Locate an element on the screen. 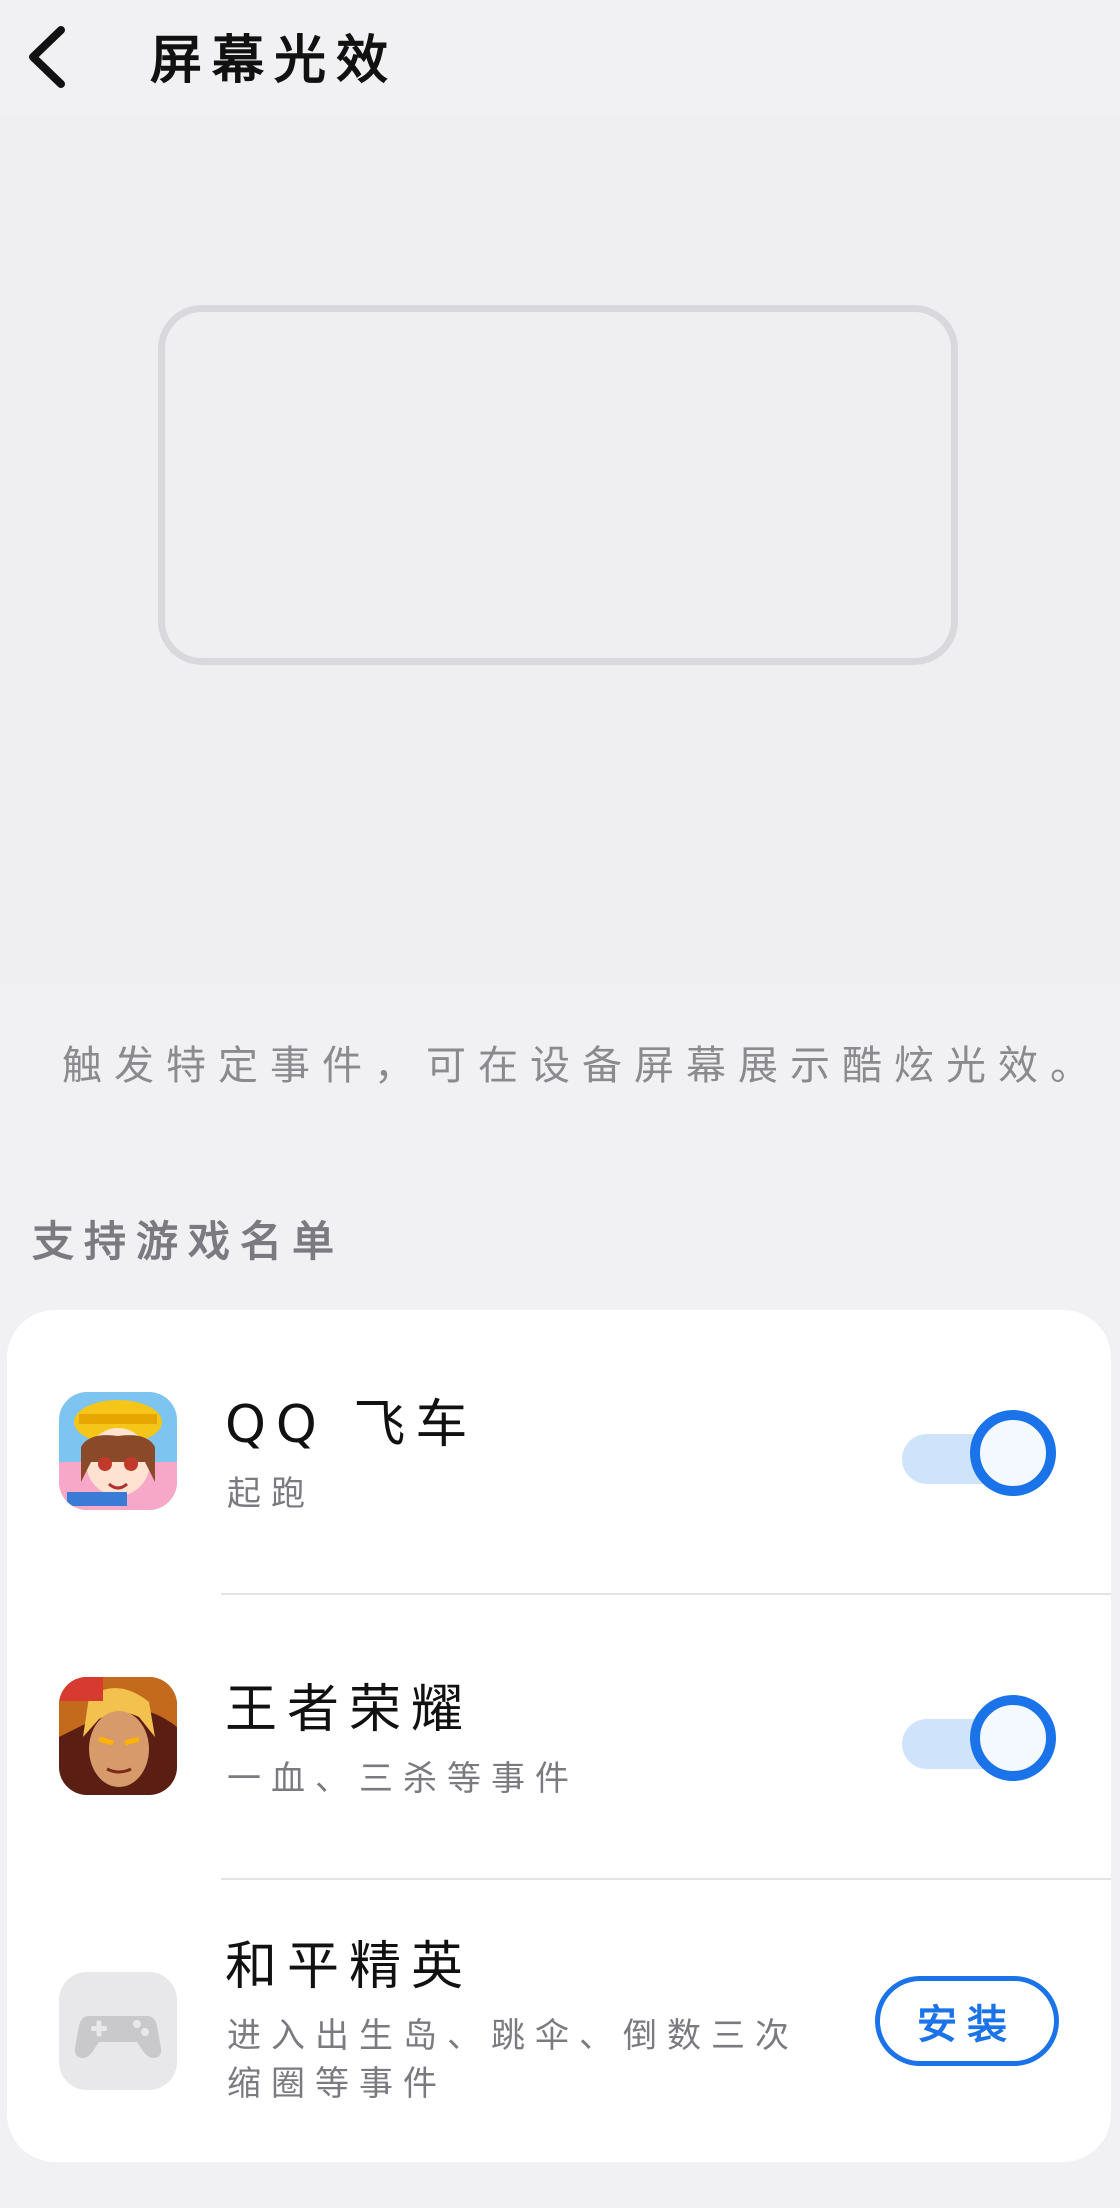 Image resolution: width=1120 pixels, height=2208 pixels. game-event-detail-line2: 缩圈等事件 is located at coordinates (337, 2084).